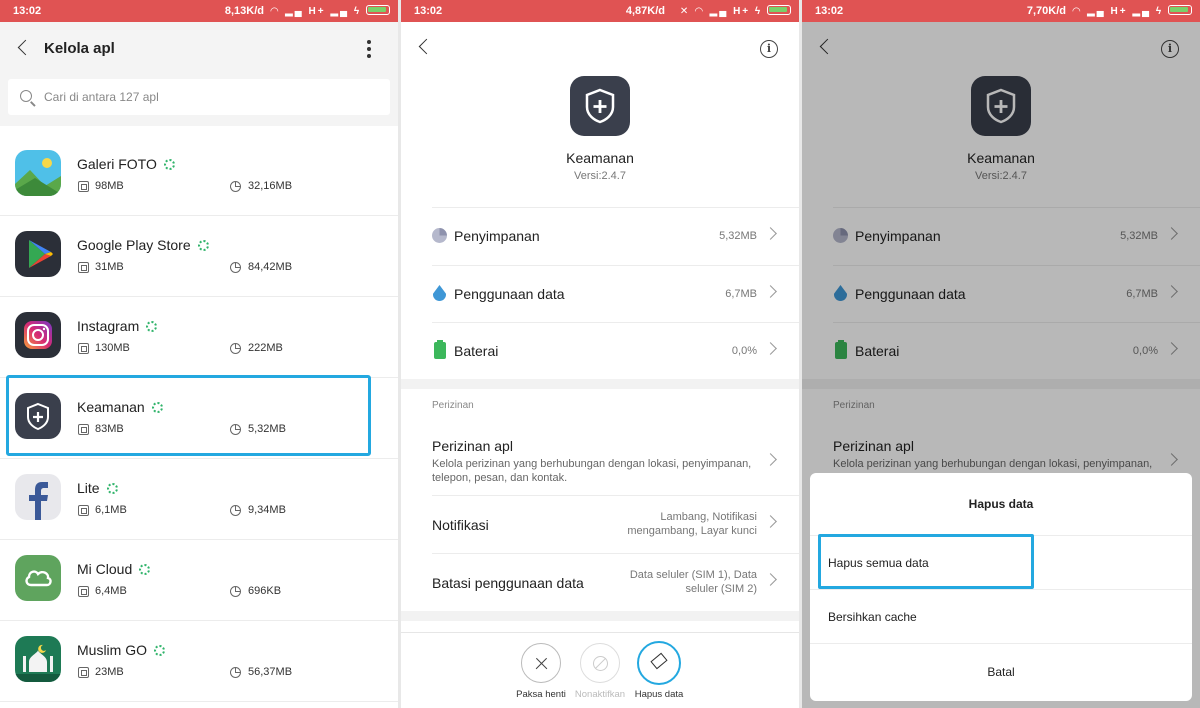 This screenshot has height=708, width=1200. I want to click on cancel-label: Batal, so click(1001, 672).